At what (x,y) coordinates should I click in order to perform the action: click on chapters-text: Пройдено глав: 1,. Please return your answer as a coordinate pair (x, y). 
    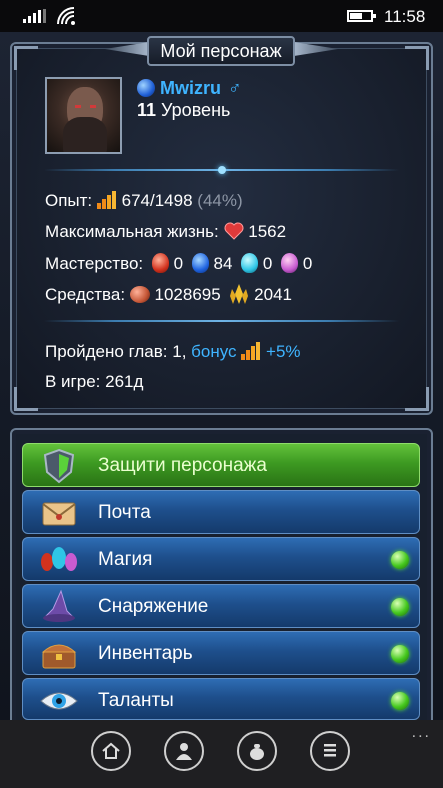
    Looking at the image, I should click on (116, 351).